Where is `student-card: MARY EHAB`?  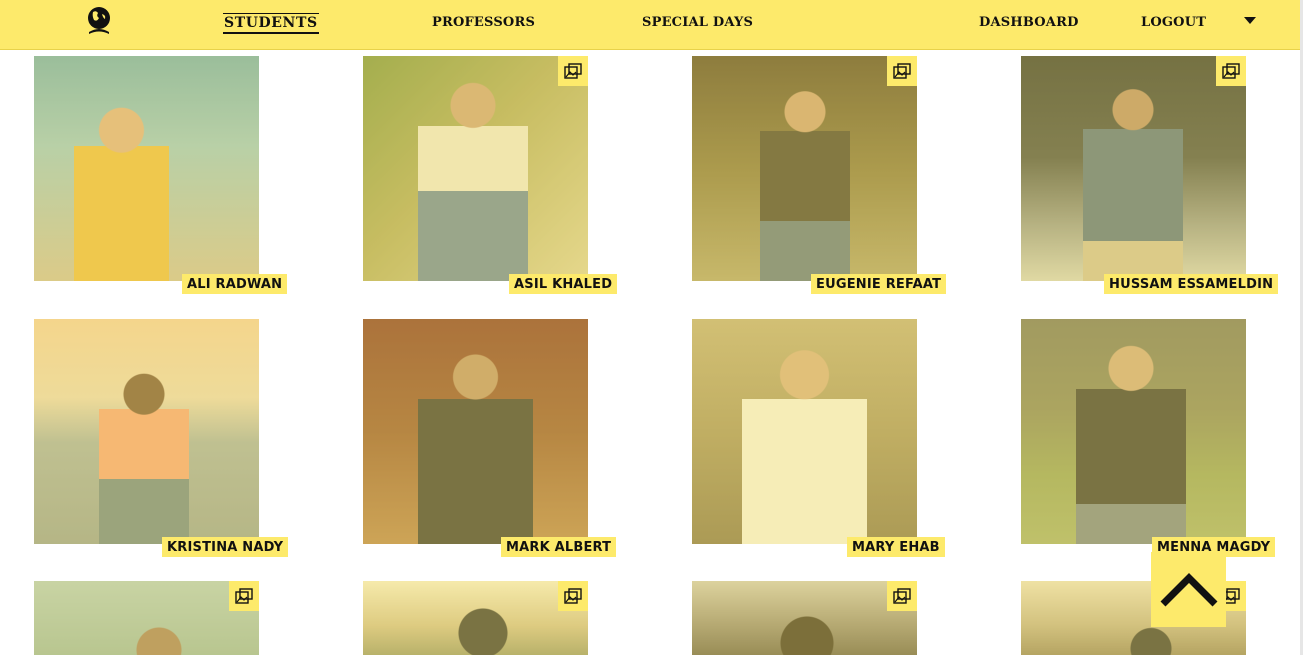
student-card: MARY EHAB is located at coordinates (818, 441).